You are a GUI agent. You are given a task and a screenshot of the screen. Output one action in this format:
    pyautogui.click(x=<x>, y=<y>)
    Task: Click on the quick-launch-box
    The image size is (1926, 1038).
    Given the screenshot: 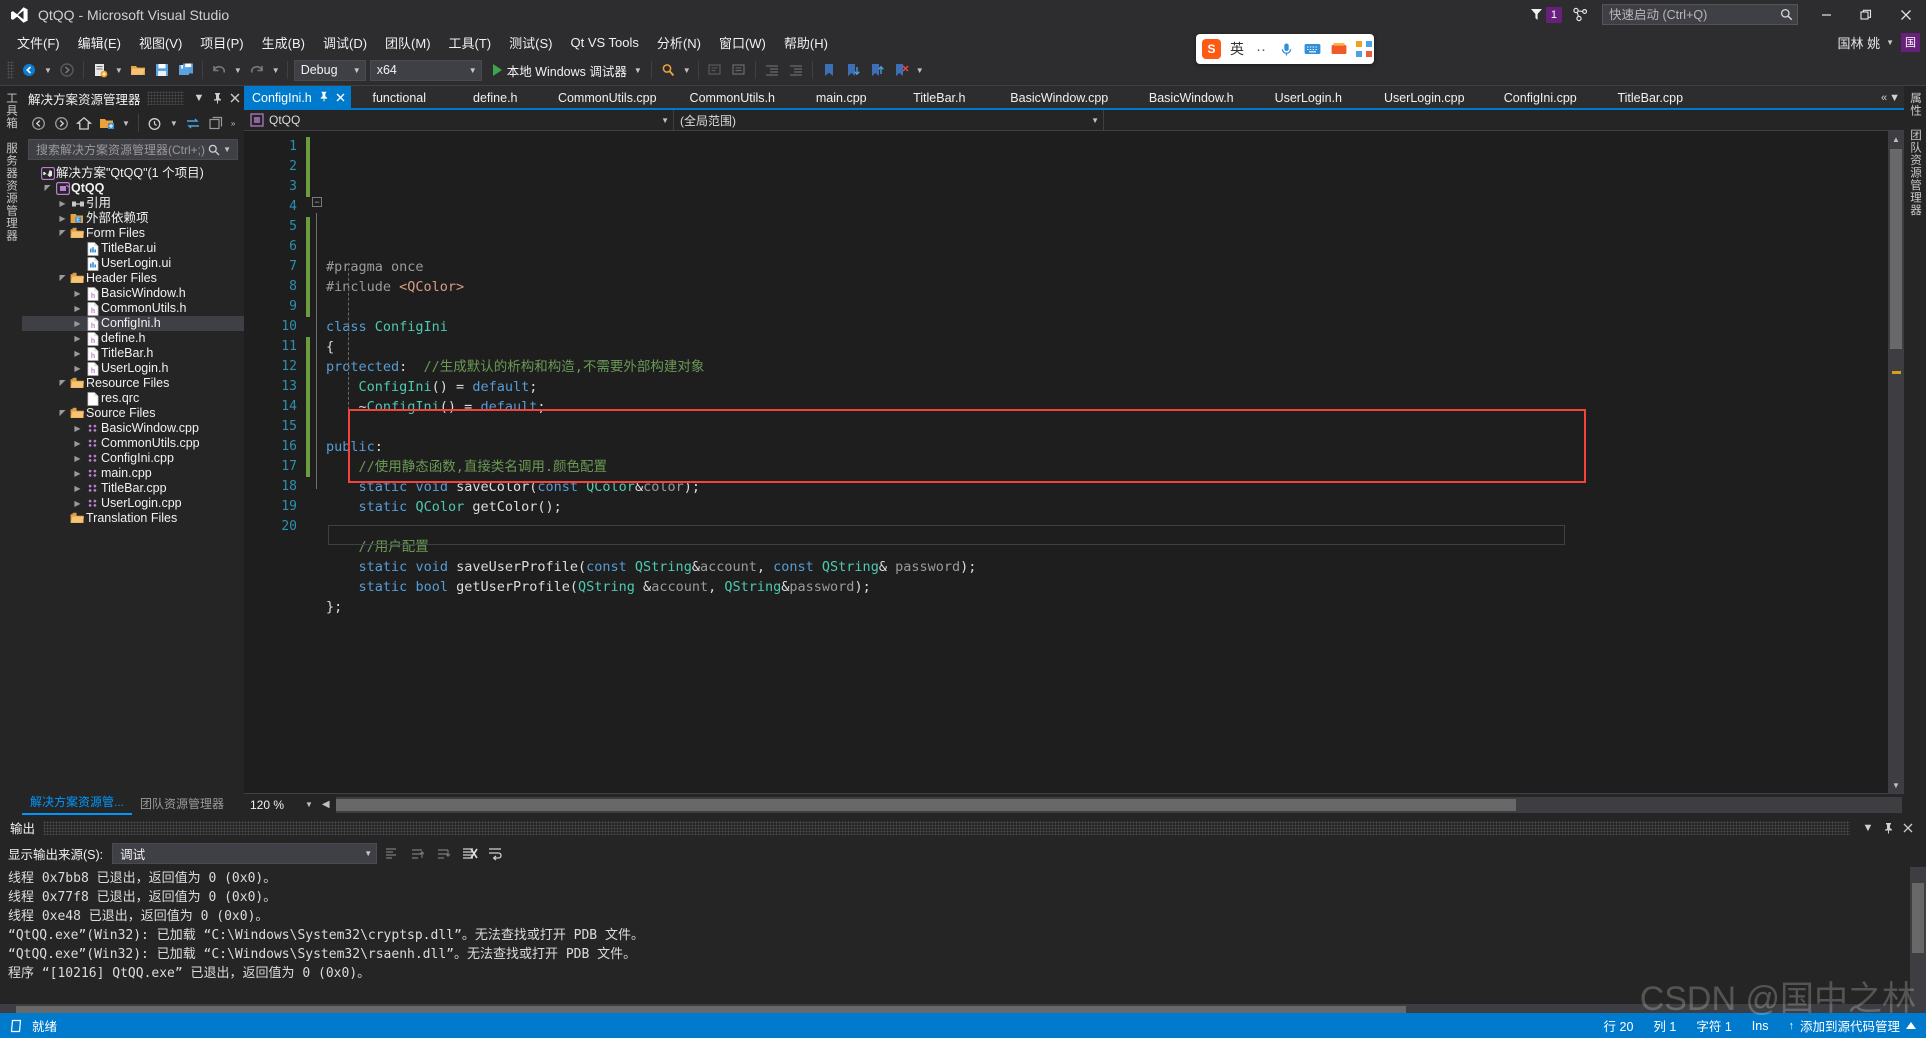 What is the action you would take?
    pyautogui.click(x=1700, y=14)
    